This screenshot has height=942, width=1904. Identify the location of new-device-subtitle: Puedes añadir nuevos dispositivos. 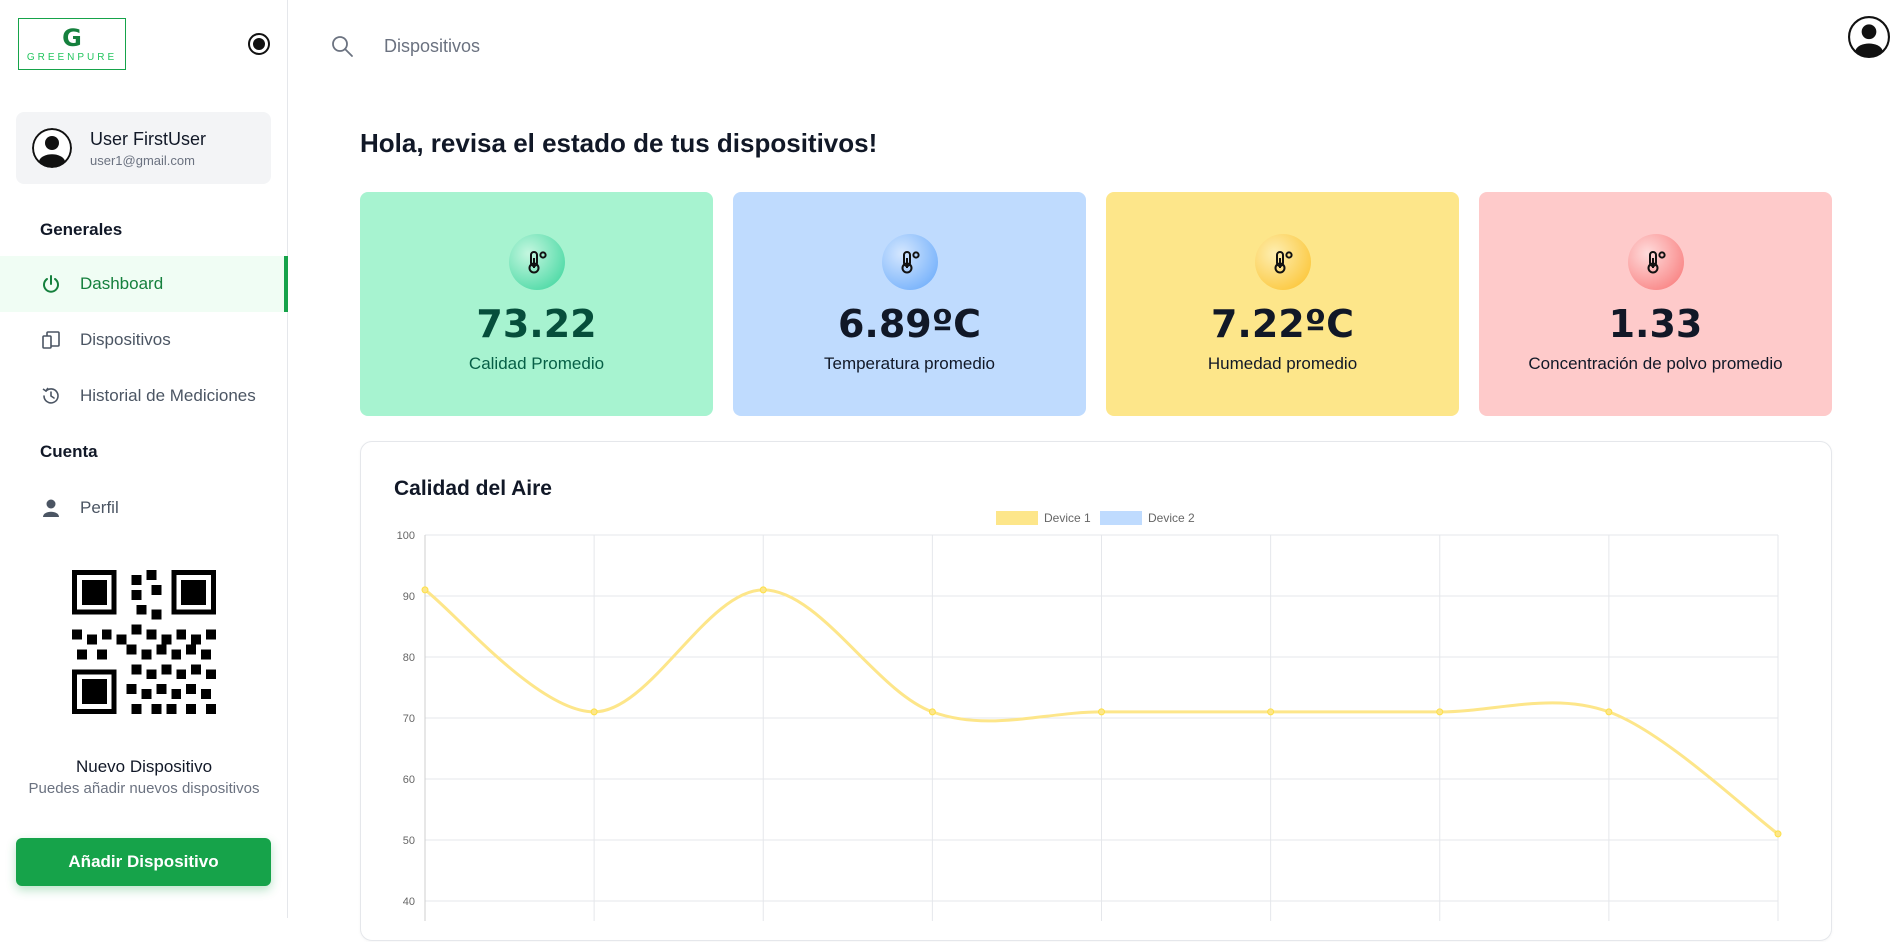
(144, 788).